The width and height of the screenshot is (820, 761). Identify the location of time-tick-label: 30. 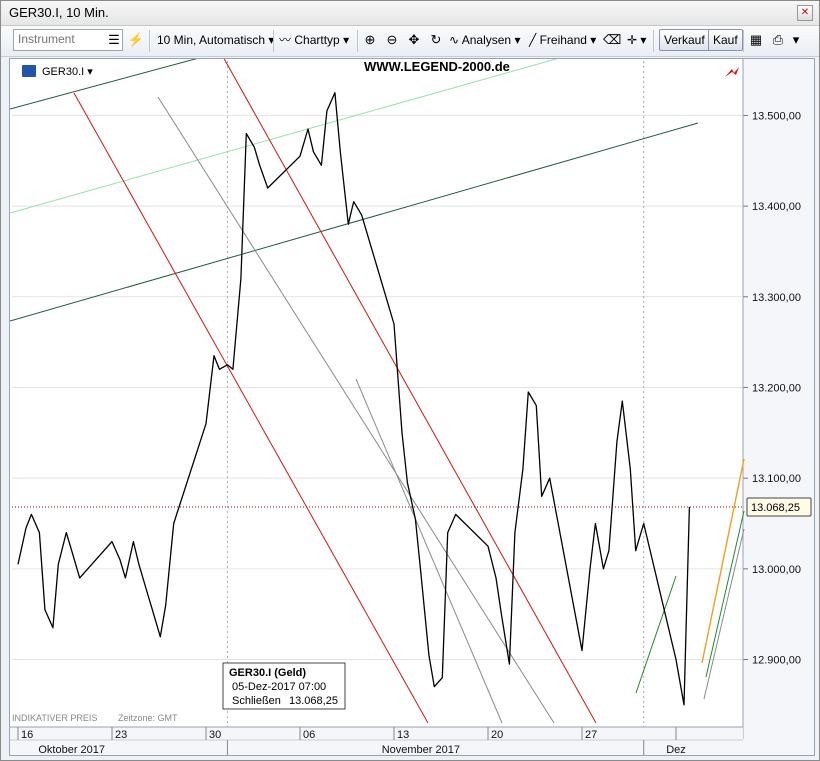
(215, 735).